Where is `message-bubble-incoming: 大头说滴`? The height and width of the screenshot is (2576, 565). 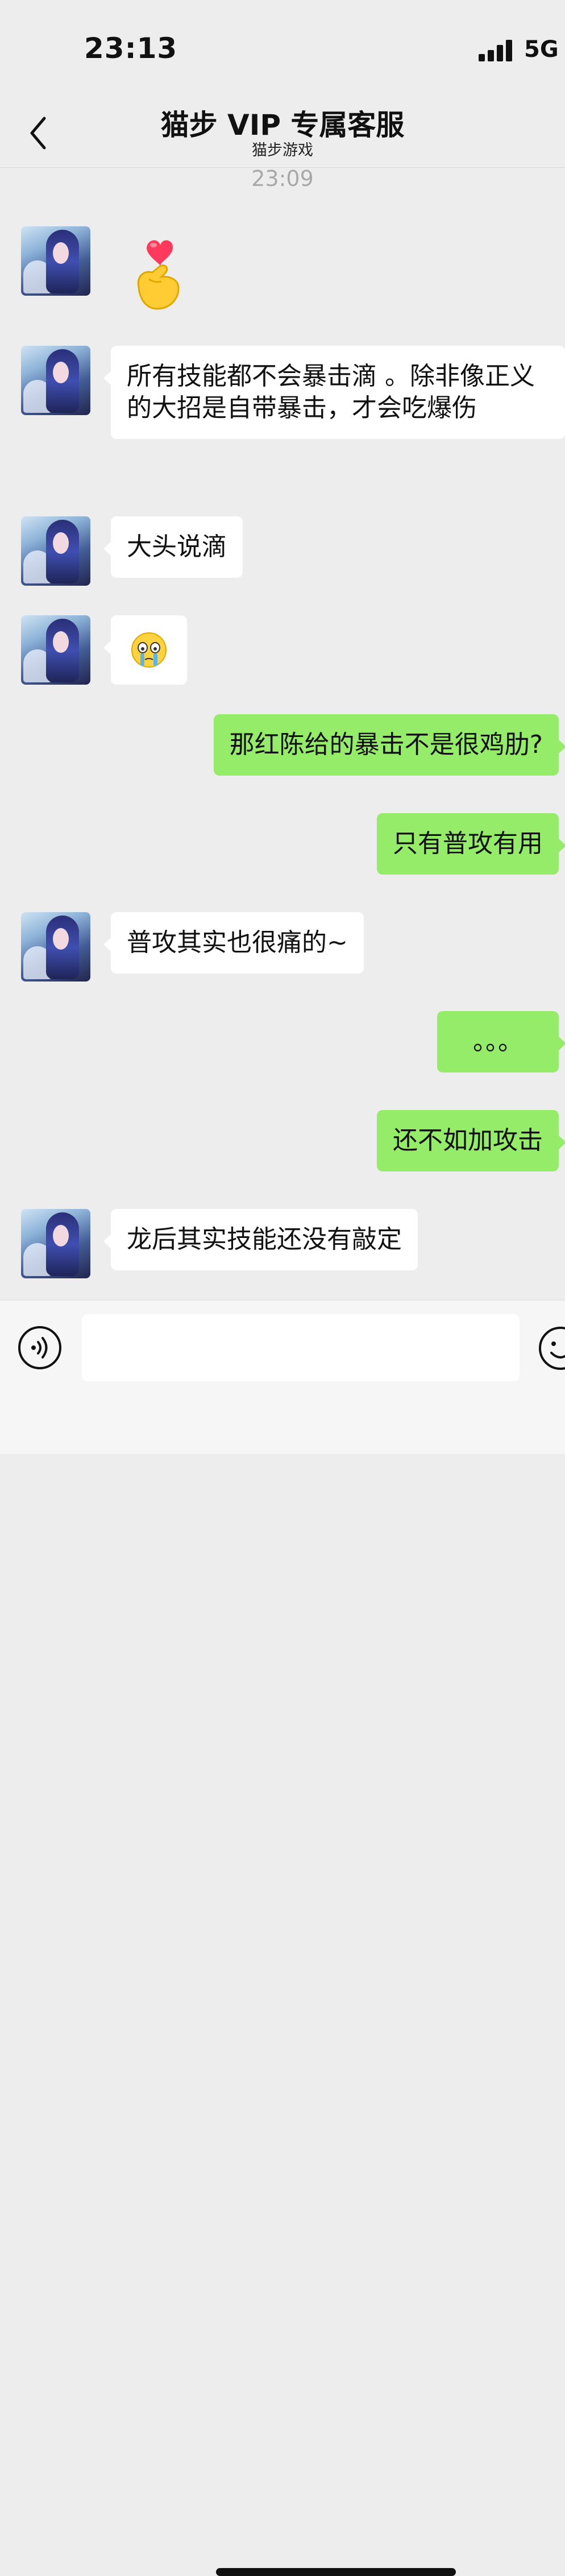 message-bubble-incoming: 大头说滴 is located at coordinates (173, 547).